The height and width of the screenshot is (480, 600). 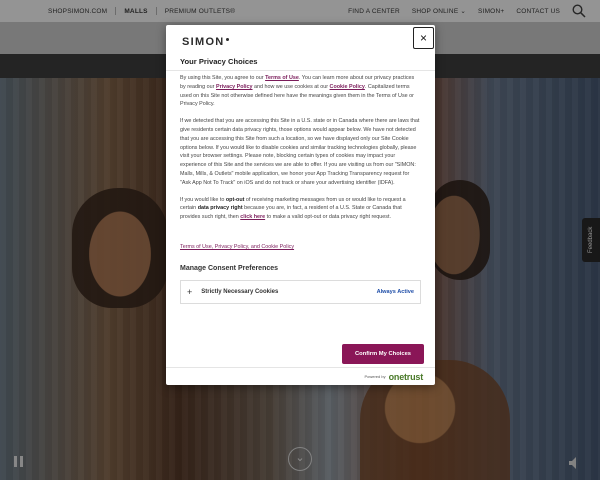 What do you see at coordinates (229, 268) in the screenshot?
I see `consent-preferences-title: Manage Consent Preferences` at bounding box center [229, 268].